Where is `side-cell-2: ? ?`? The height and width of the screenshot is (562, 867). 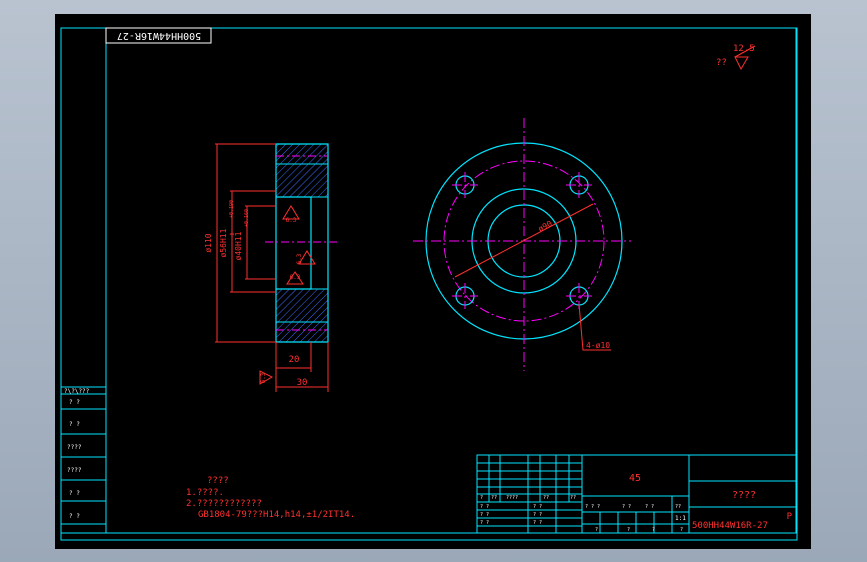 side-cell-2: ? ? is located at coordinates (74, 424).